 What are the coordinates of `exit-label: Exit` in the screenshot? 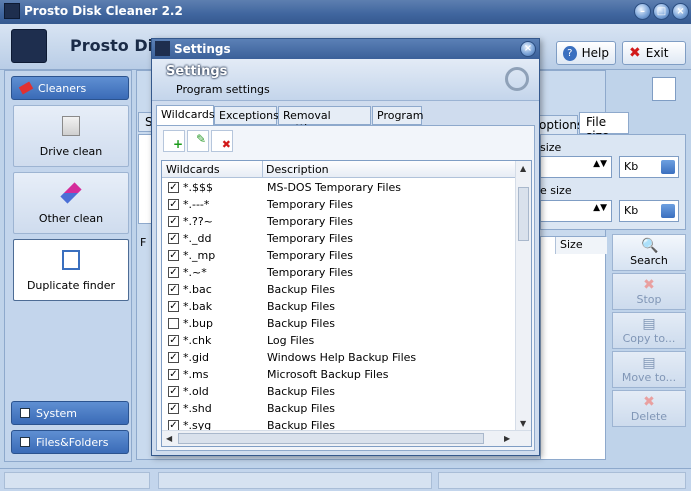 It's located at (657, 53).